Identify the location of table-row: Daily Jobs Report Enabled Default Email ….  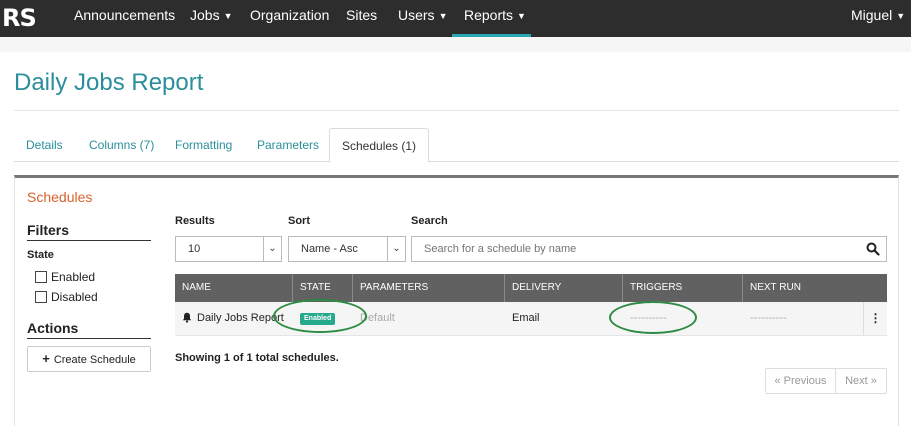
(531, 319).